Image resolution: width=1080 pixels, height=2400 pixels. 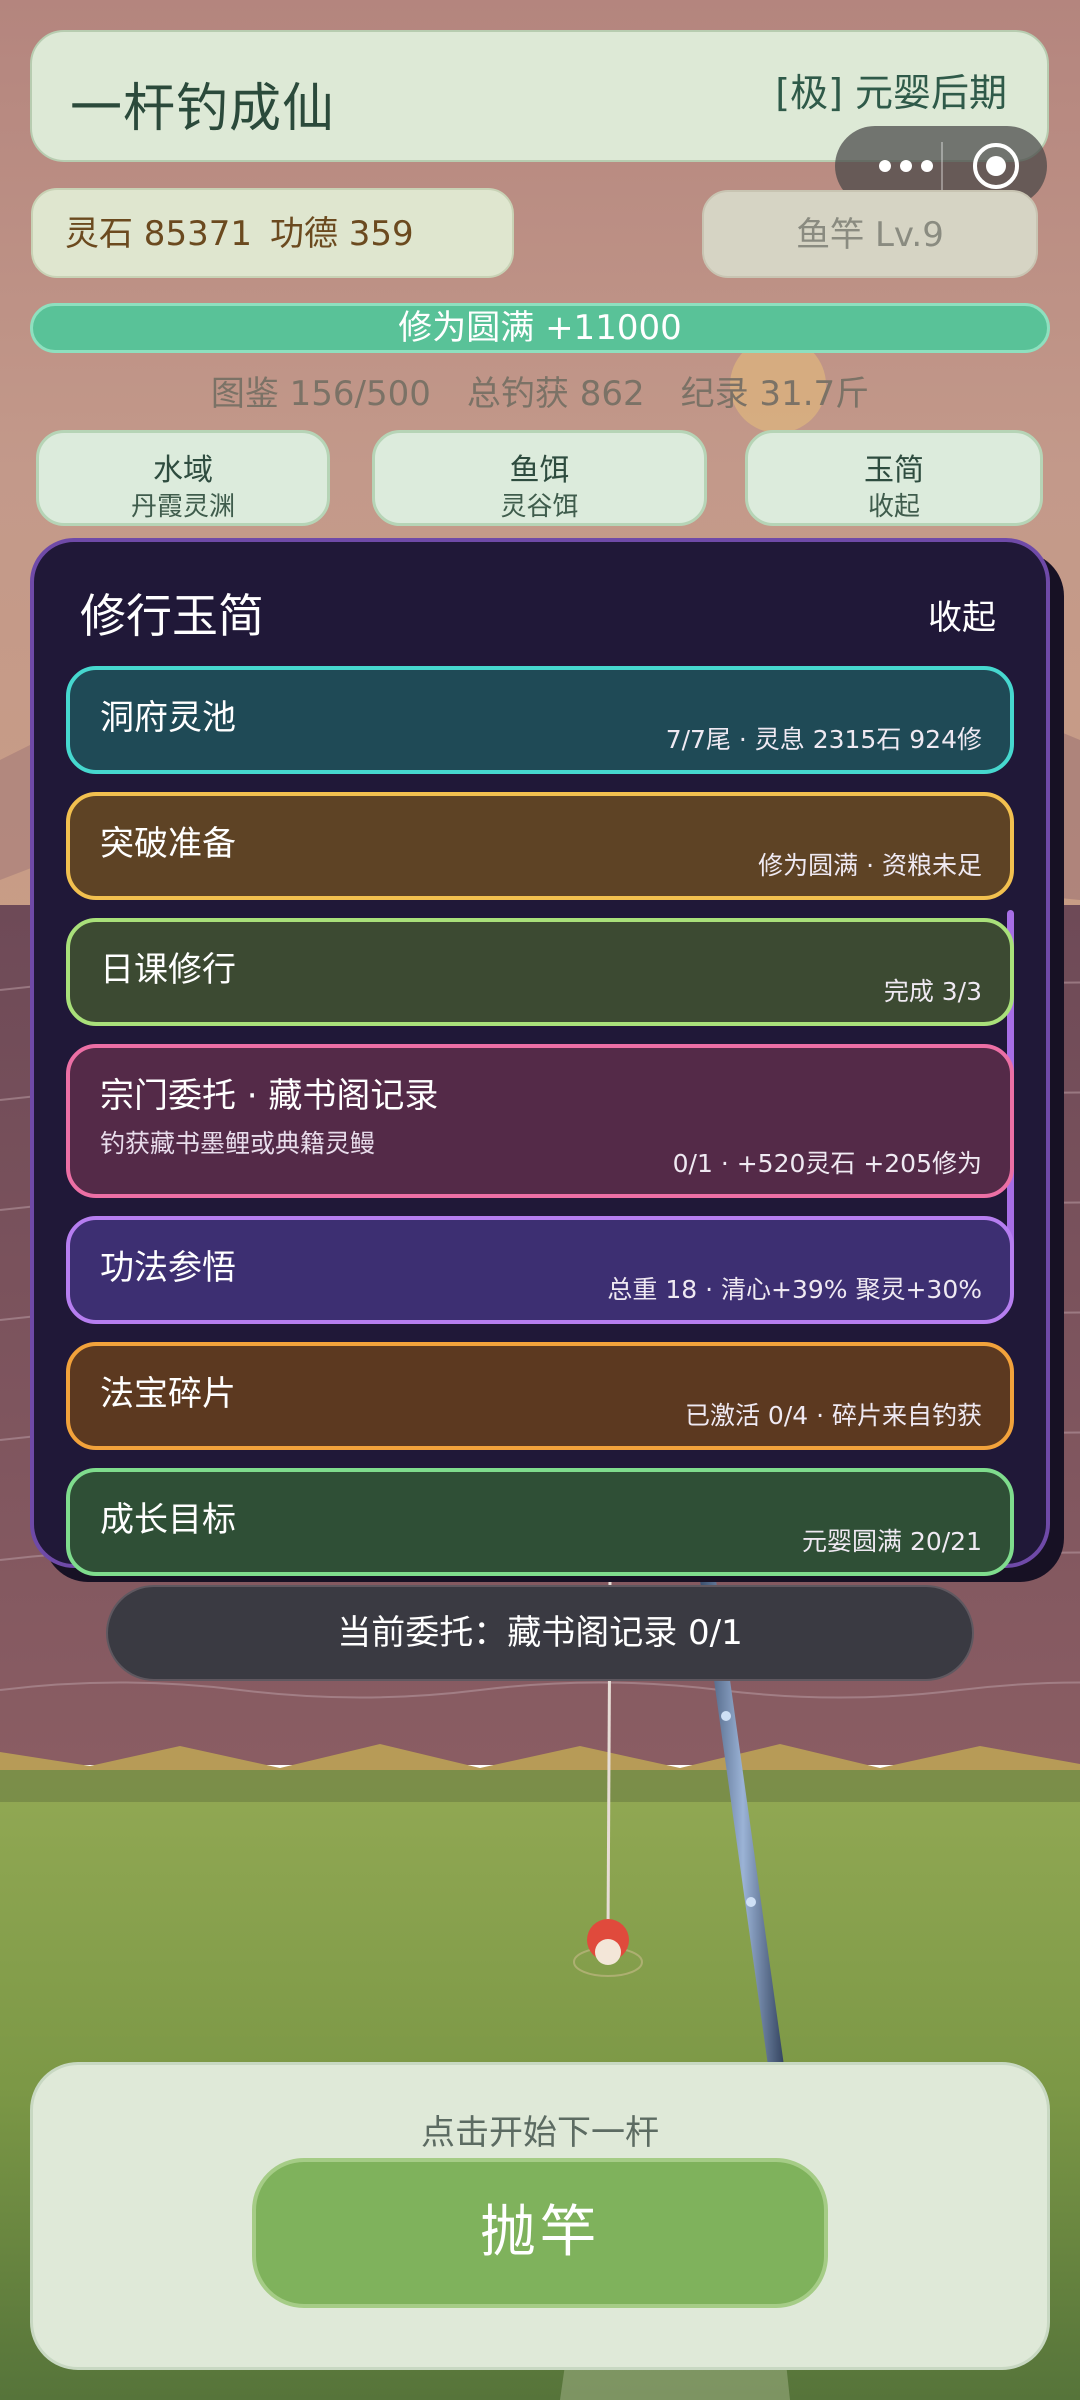 What do you see at coordinates (168, 1520) in the screenshot?
I see `task-title: 成长目标` at bounding box center [168, 1520].